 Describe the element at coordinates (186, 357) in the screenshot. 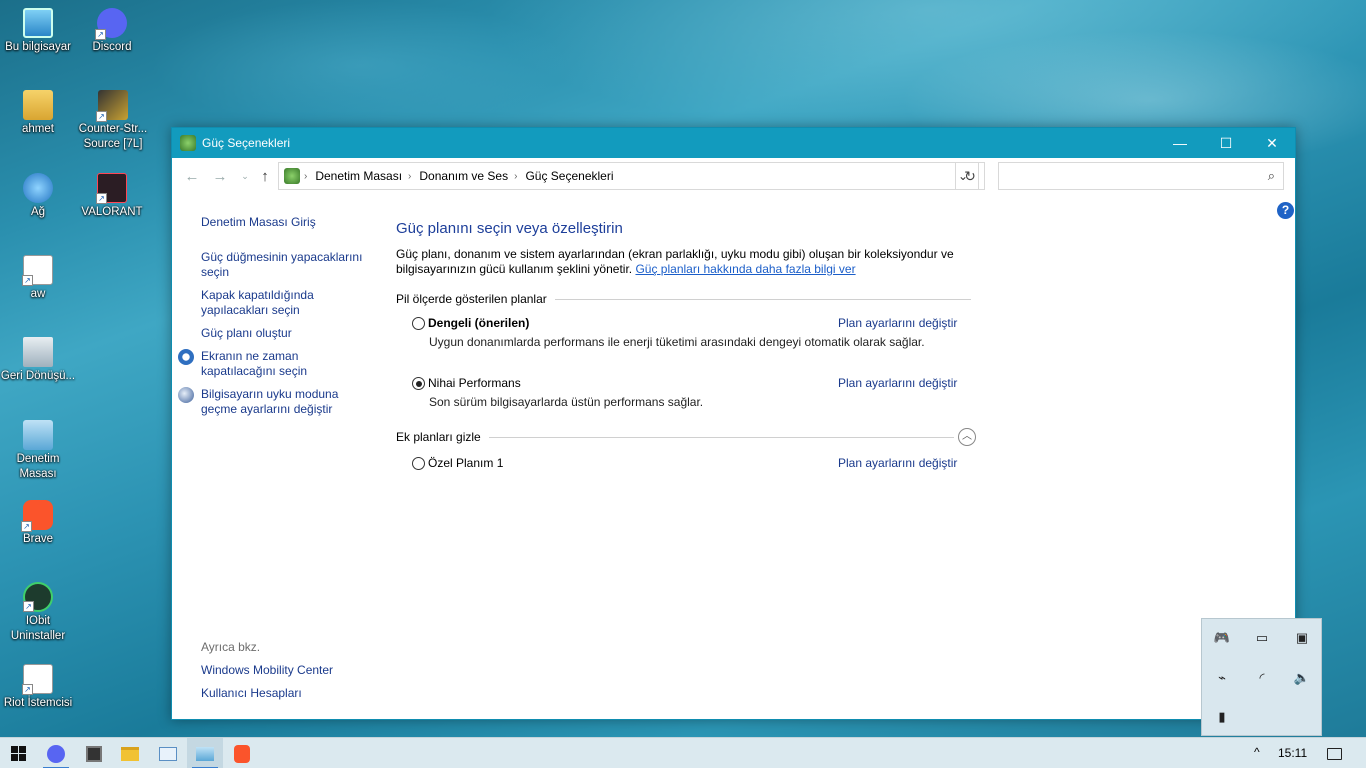

I see `clock-shield-icon` at that location.